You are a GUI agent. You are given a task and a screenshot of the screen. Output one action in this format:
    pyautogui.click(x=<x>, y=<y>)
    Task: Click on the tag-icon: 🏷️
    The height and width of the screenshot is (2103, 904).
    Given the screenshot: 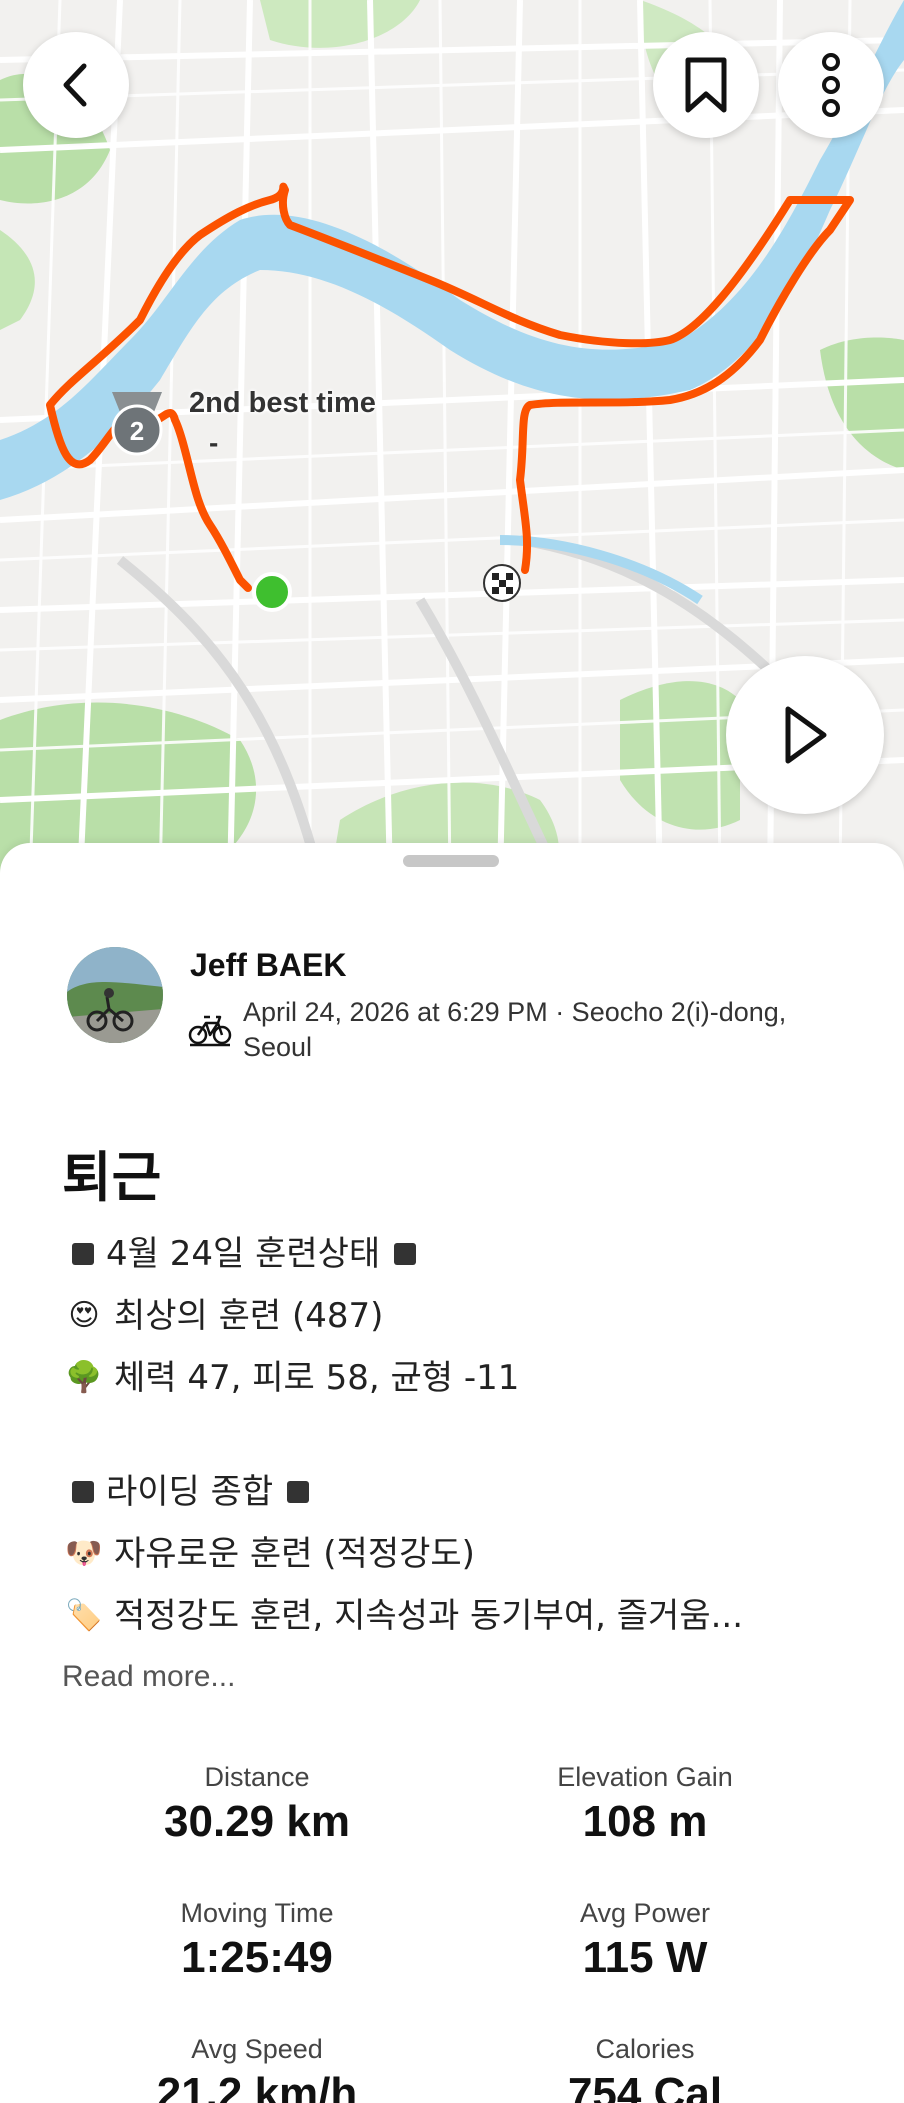 What is the action you would take?
    pyautogui.click(x=84, y=1615)
    